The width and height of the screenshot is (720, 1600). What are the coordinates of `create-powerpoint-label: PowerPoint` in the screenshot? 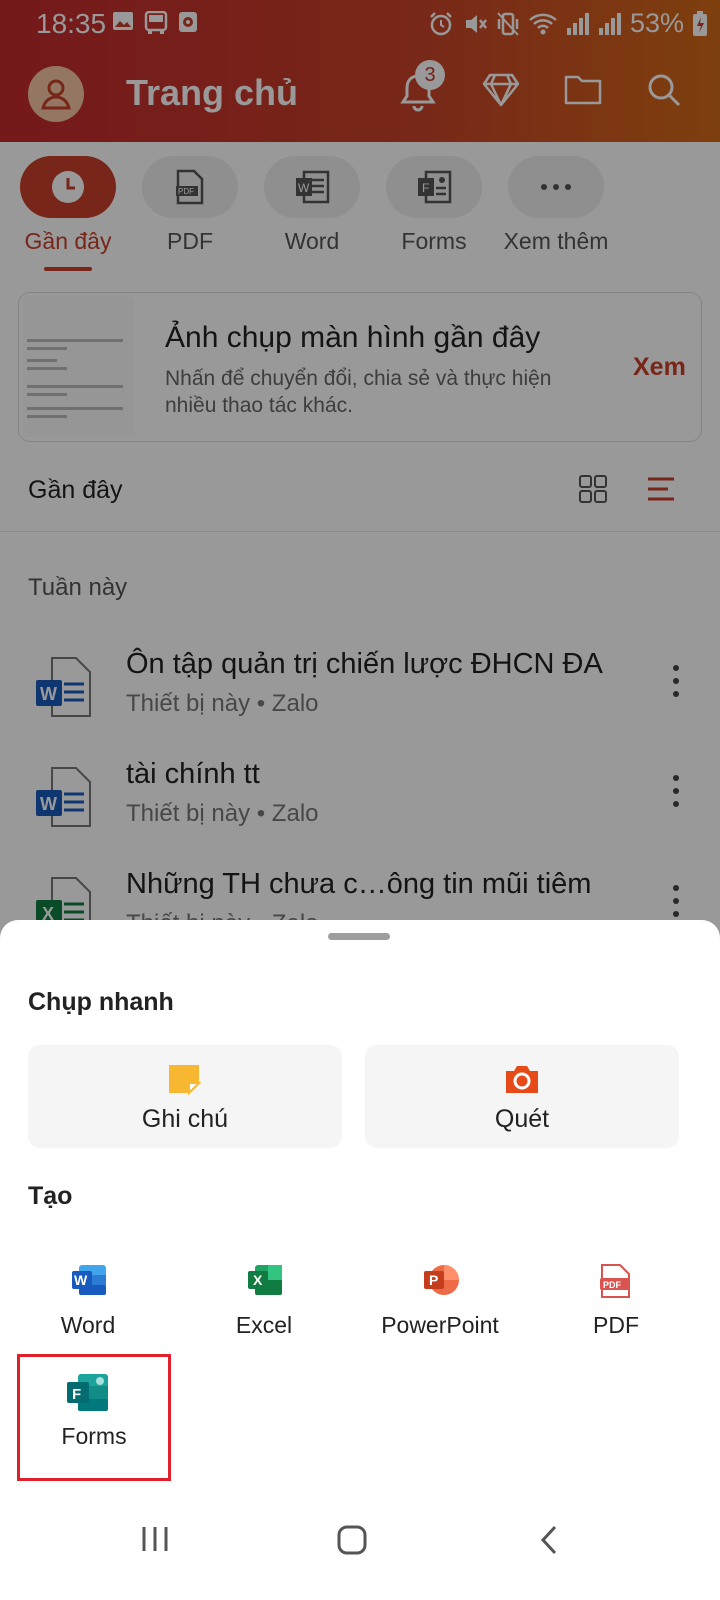 It's located at (440, 1325).